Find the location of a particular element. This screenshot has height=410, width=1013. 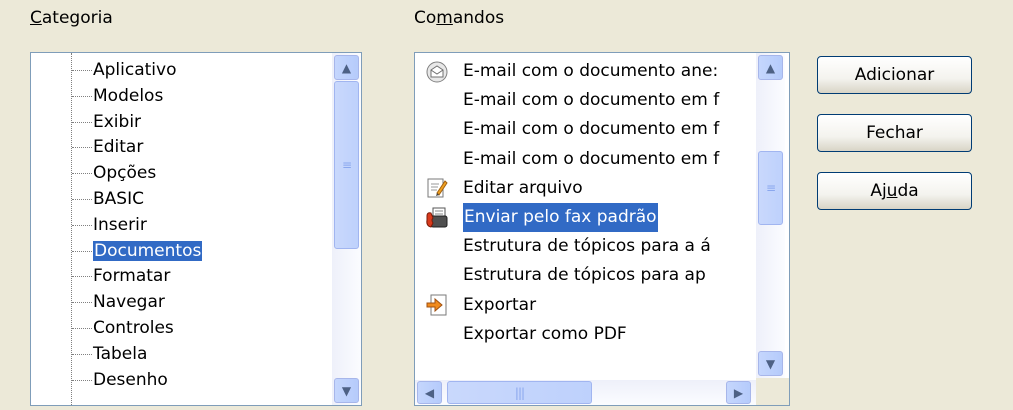

category-item-label: Tabela is located at coordinates (120, 353).